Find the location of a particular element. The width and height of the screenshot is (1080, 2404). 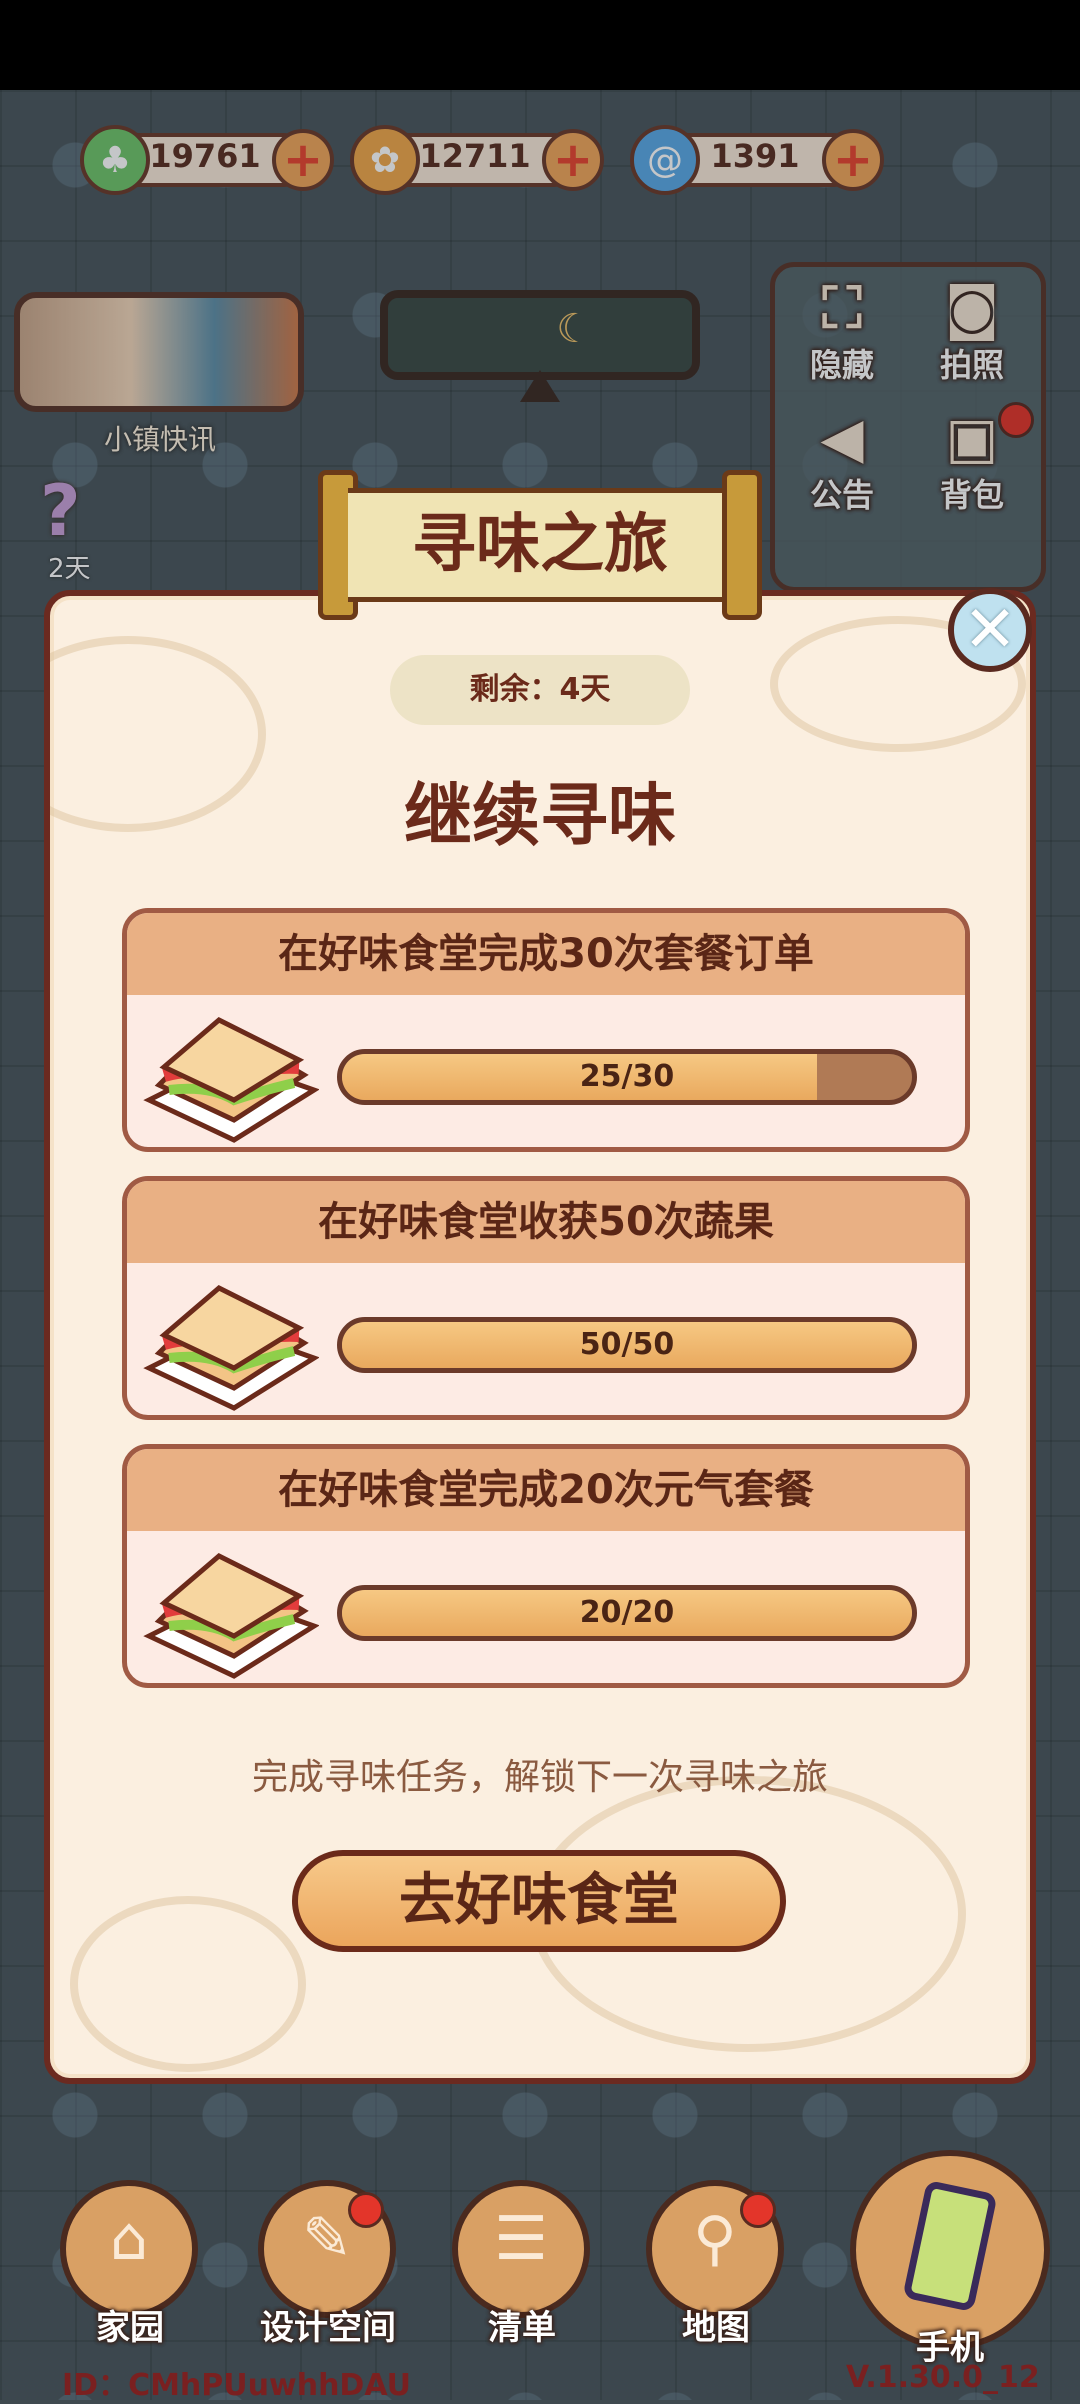

go-to-canteen-button: 去好味食堂 is located at coordinates (539, 1901).